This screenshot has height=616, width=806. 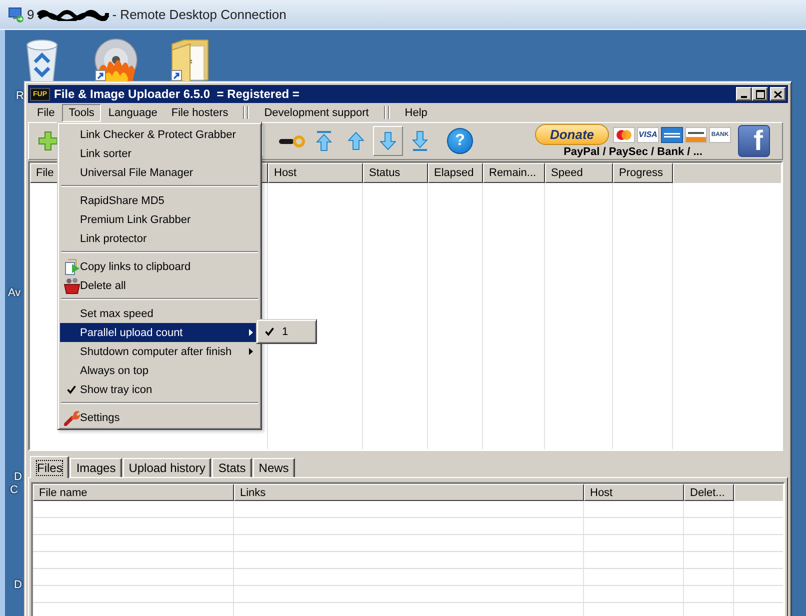 What do you see at coordinates (624, 134) in the screenshot?
I see `overlapping-circles-icon` at bounding box center [624, 134].